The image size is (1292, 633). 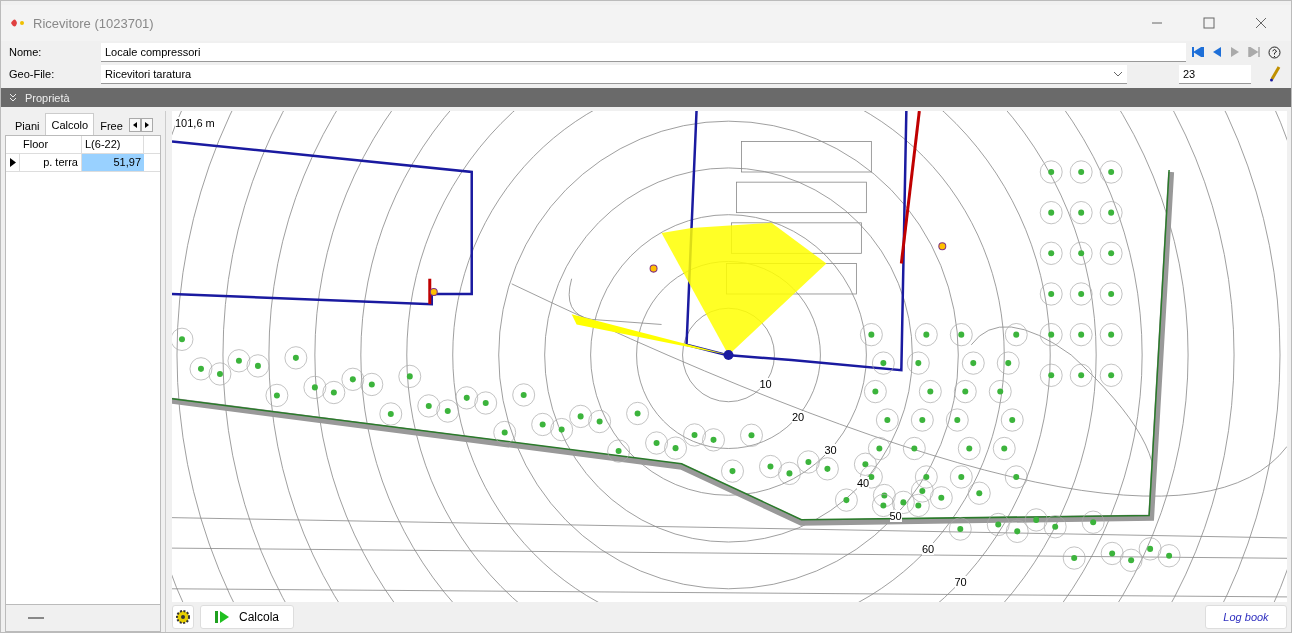 What do you see at coordinates (94, 23) in the screenshot?
I see `window-title: Ricevitore (1023701)` at bounding box center [94, 23].